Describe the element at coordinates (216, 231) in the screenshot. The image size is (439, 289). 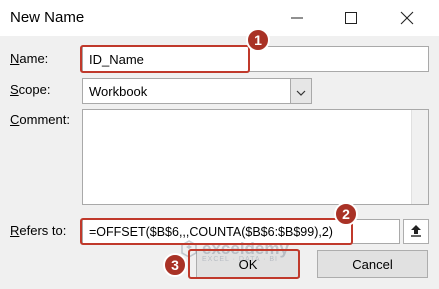
I see `refers-to-highlight` at that location.